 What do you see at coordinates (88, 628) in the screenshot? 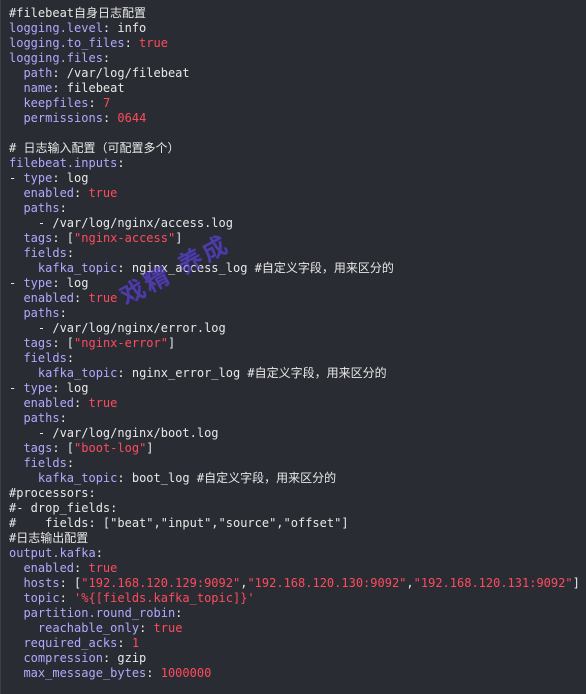
I see `code-token: reachable_only` at bounding box center [88, 628].